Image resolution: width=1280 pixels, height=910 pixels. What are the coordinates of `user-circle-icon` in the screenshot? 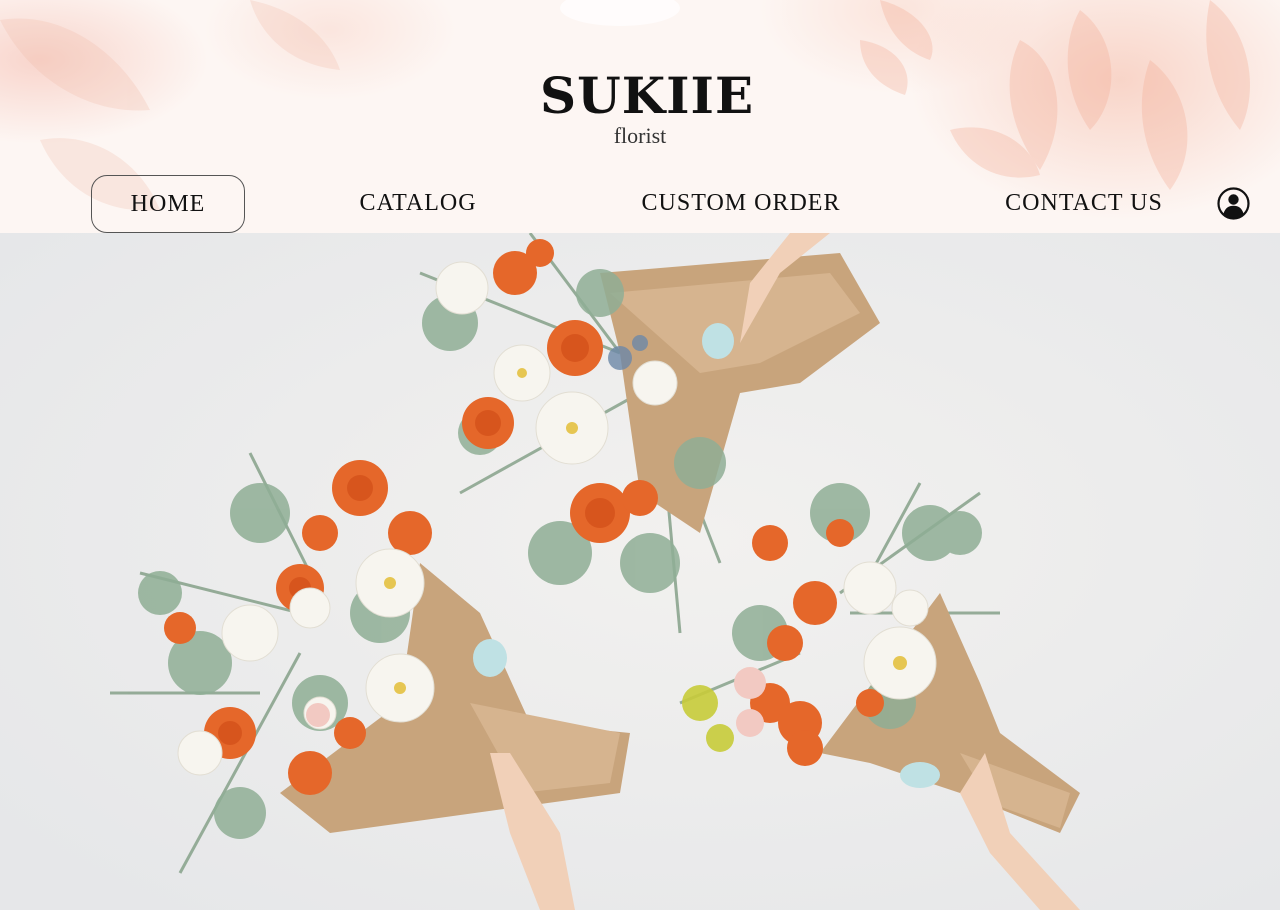 It's located at (1233, 203).